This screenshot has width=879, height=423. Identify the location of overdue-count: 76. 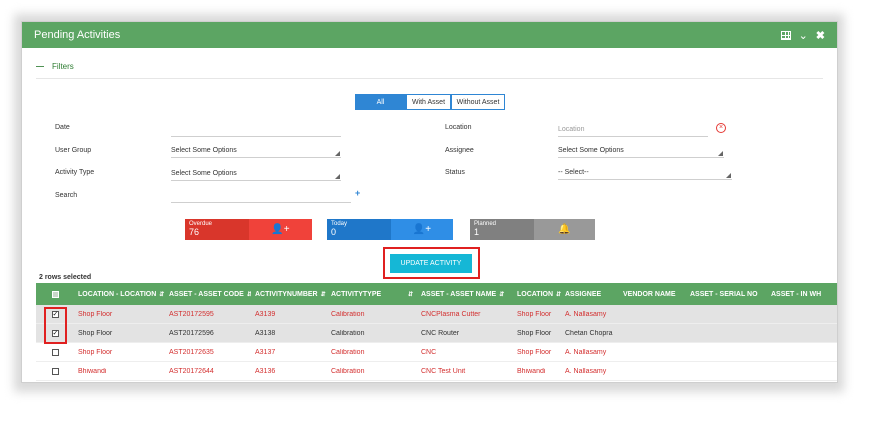
(194, 232).